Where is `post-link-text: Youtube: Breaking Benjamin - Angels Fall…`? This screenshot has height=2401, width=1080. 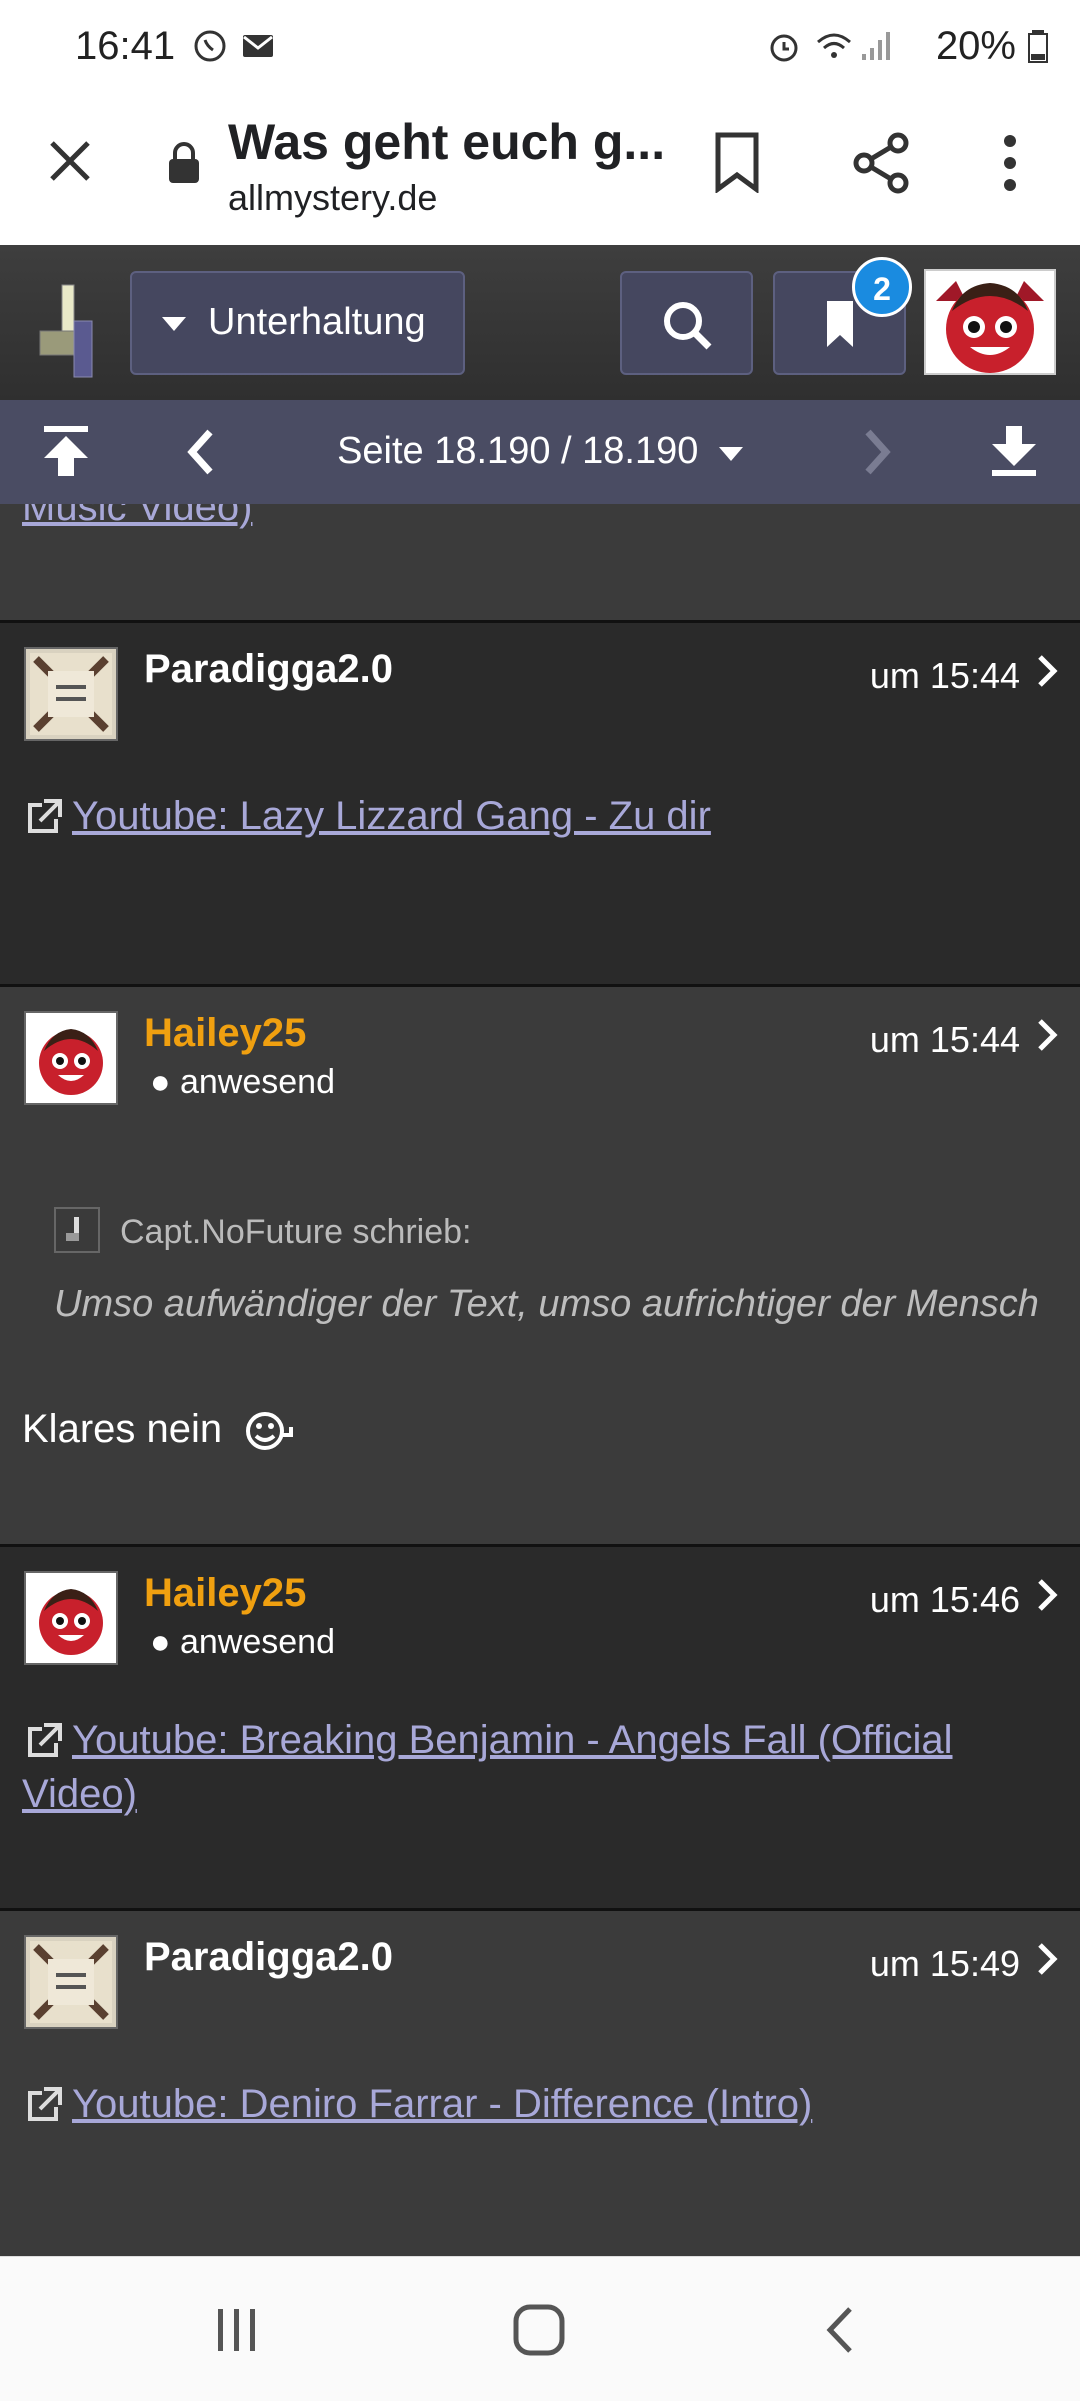 post-link-text: Youtube: Breaking Benjamin - Angels Fall… is located at coordinates (487, 1767).